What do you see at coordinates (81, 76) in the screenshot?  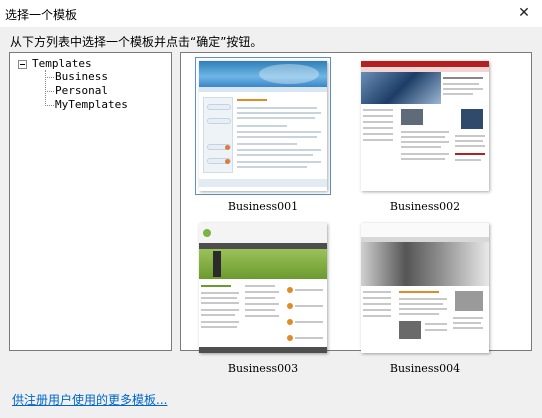 I see `tree-item-label: Business` at bounding box center [81, 76].